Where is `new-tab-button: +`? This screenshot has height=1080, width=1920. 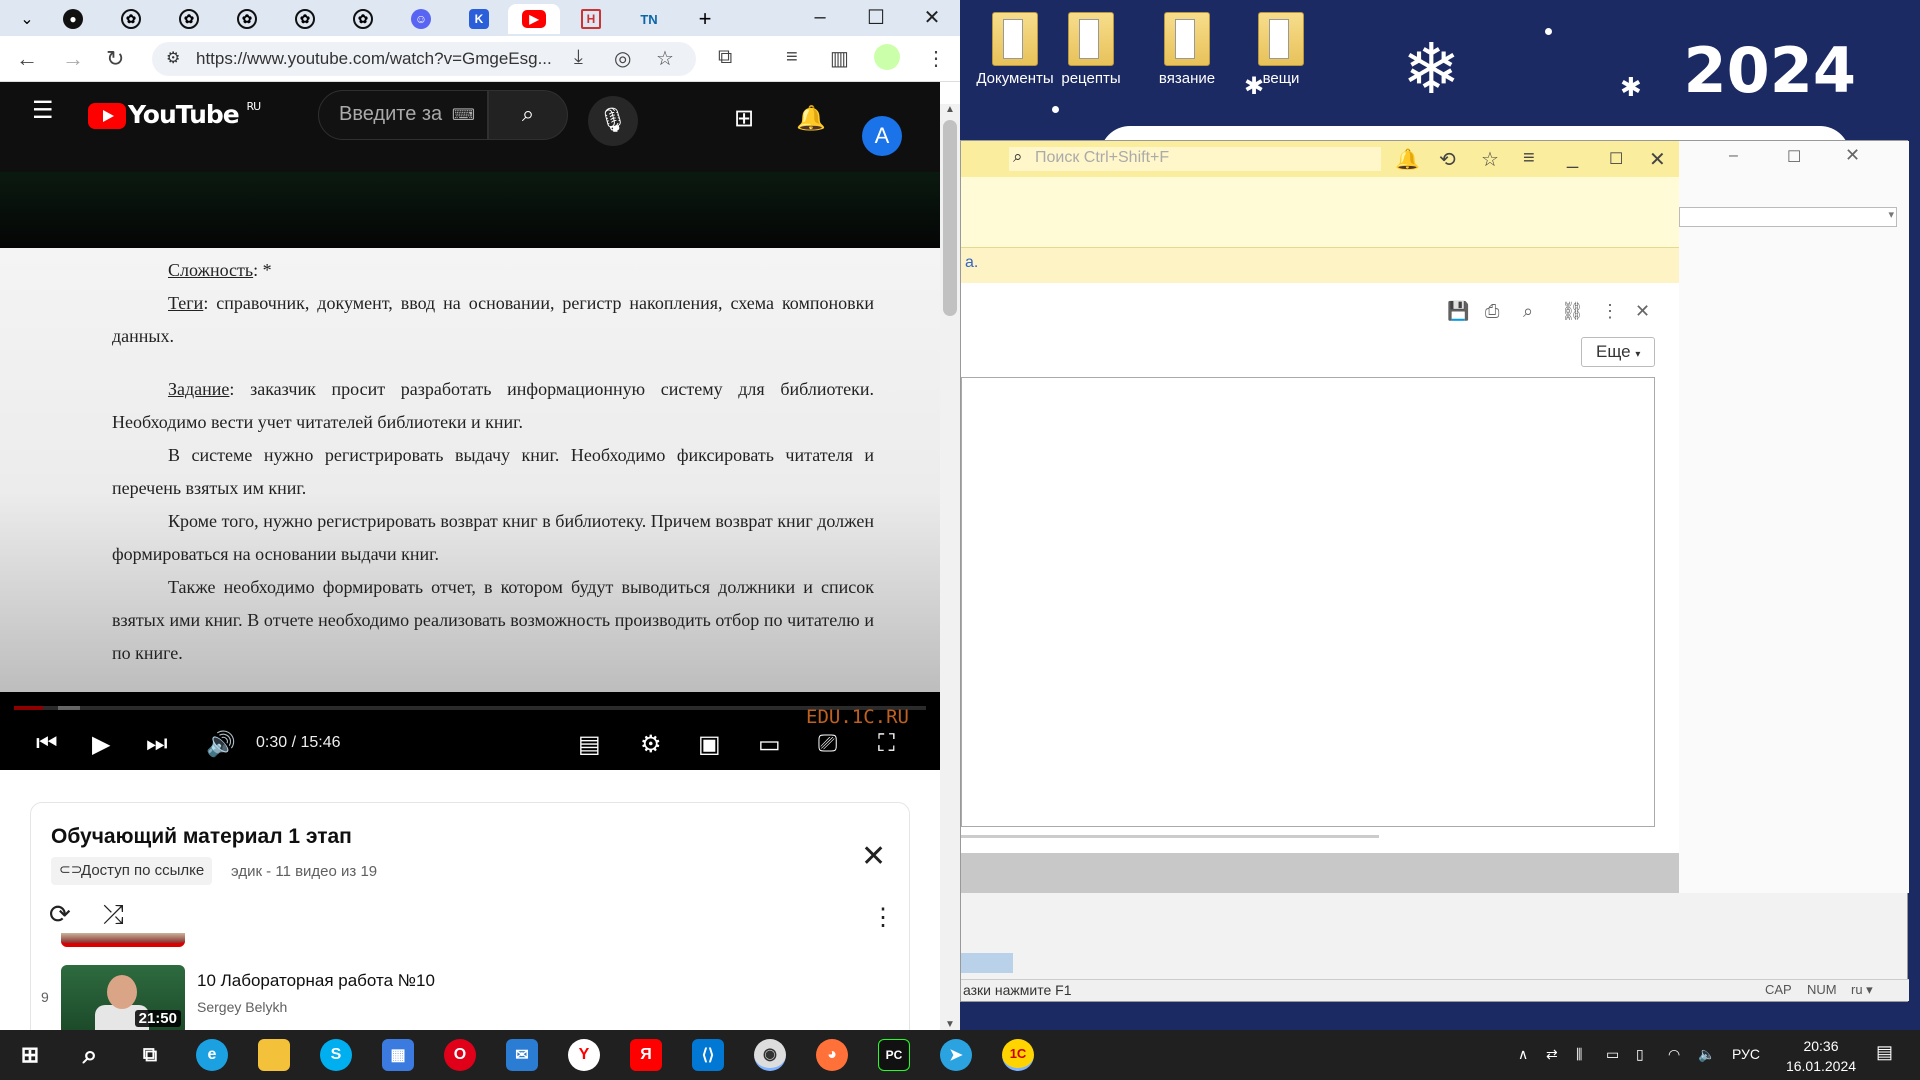 new-tab-button: + is located at coordinates (705, 19).